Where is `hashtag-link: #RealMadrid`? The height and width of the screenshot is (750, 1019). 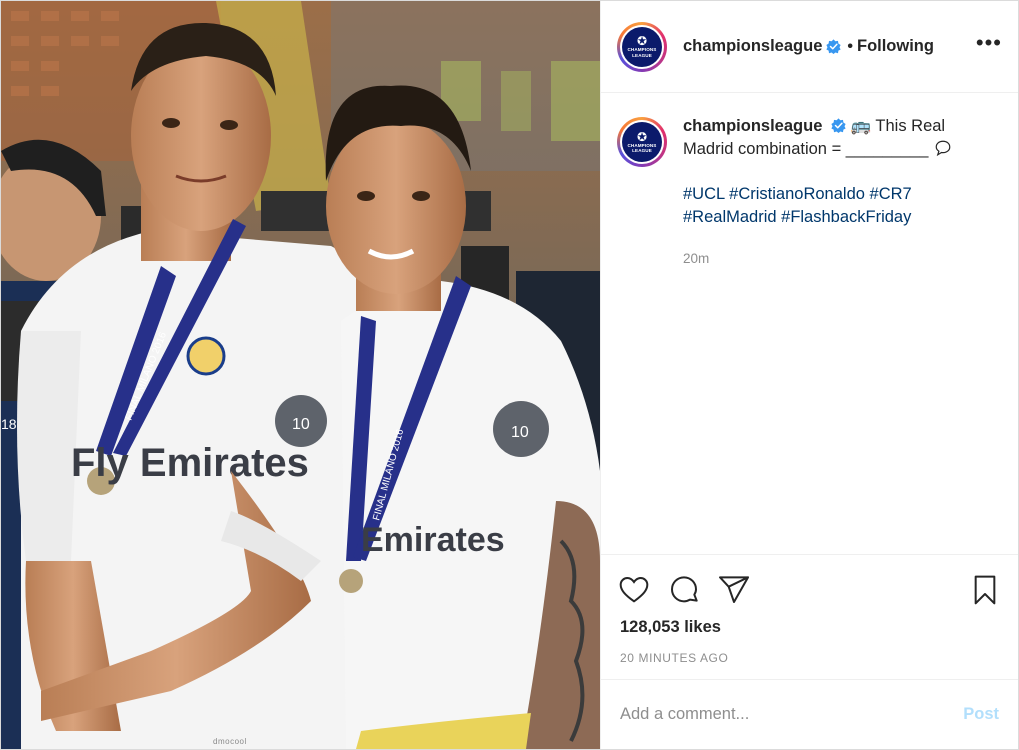 hashtag-link: #RealMadrid is located at coordinates (730, 217).